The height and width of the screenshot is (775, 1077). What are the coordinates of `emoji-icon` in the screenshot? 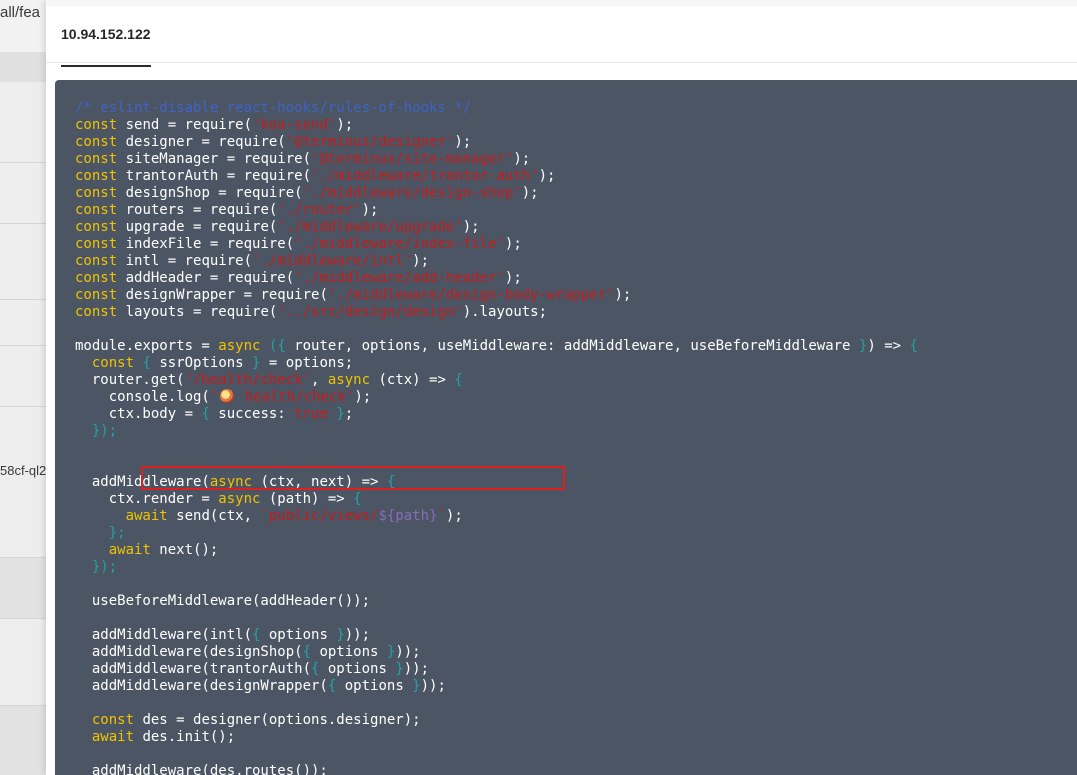 It's located at (227, 396).